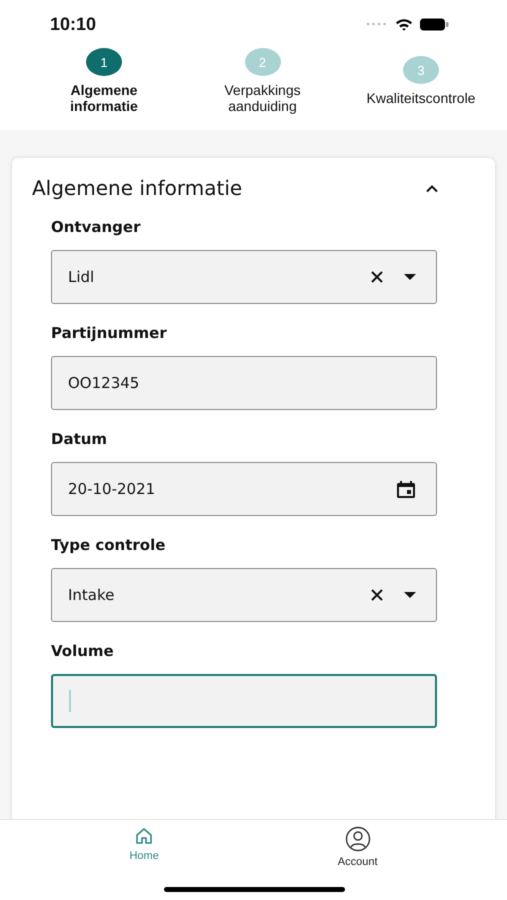  Describe the element at coordinates (434, 24) in the screenshot. I see `battery-icon` at that location.